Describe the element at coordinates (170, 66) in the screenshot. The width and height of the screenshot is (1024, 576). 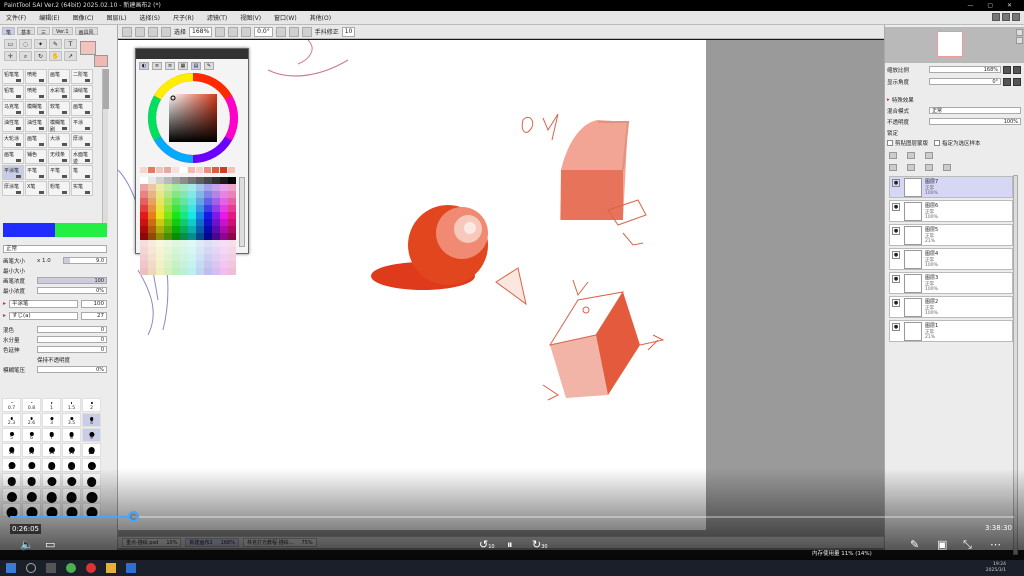
I see `hsv-mode-icon: ≡` at that location.